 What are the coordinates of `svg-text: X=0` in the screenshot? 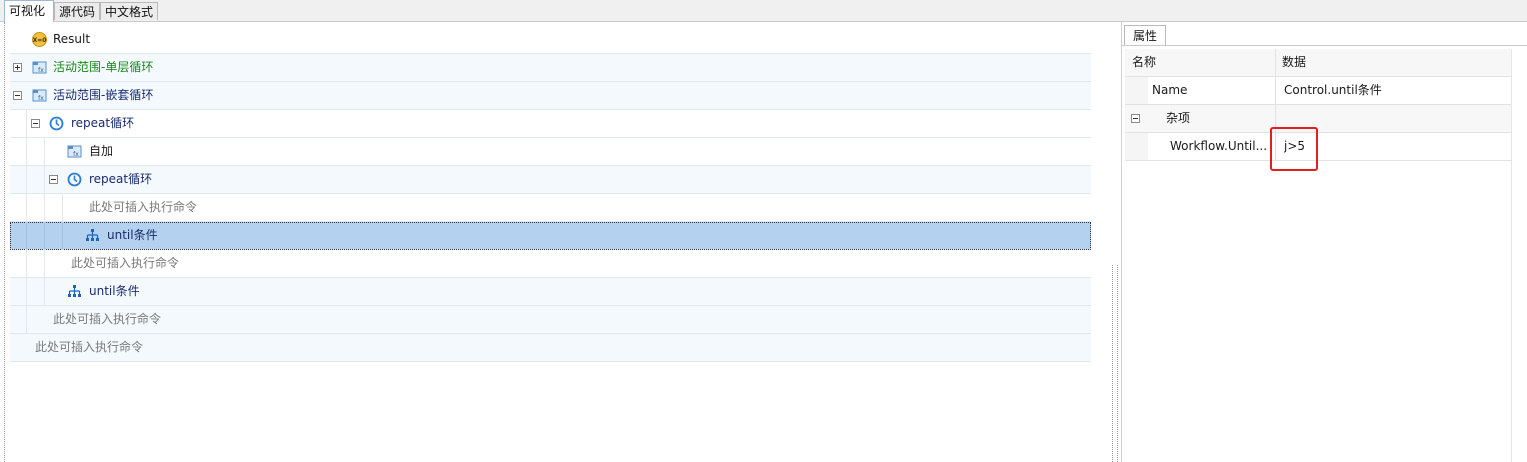 It's located at (40, 40).